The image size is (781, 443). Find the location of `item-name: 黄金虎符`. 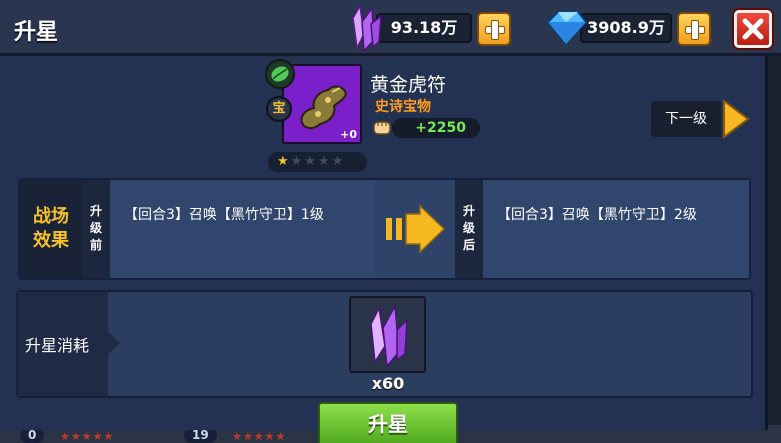

item-name: 黄金虎符 is located at coordinates (408, 85).